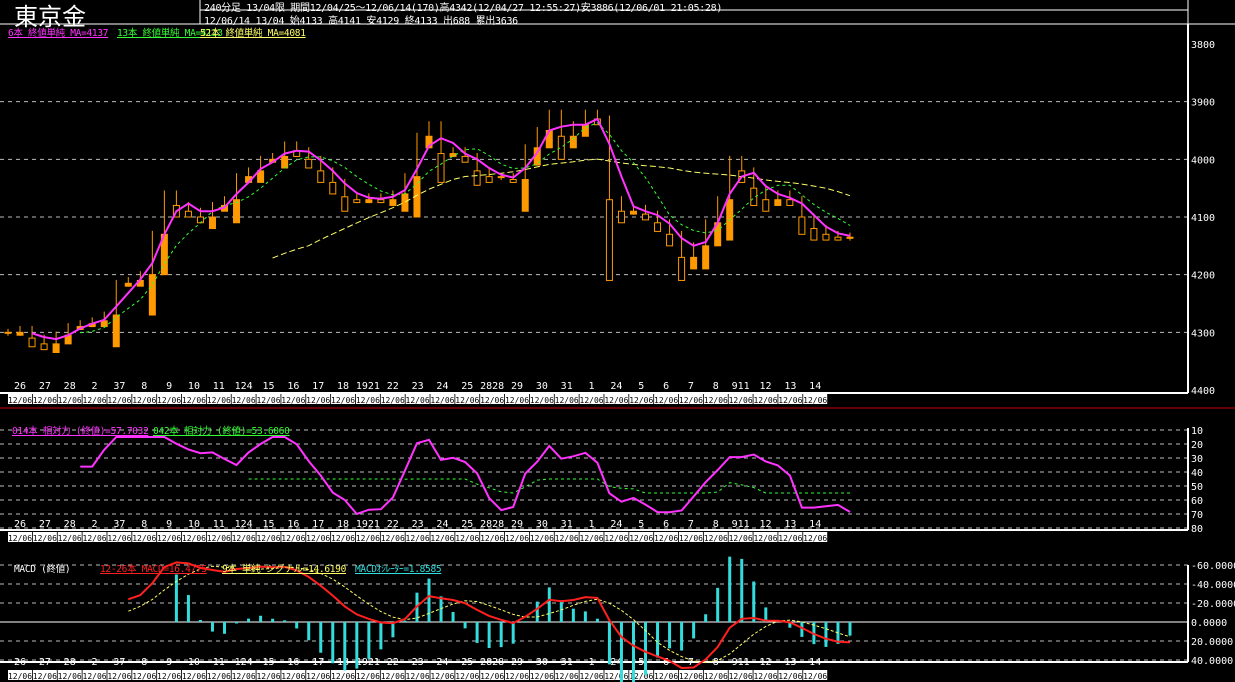  What do you see at coordinates (592, 662) in the screenshot?
I see `x-tick-label: 1` at bounding box center [592, 662].